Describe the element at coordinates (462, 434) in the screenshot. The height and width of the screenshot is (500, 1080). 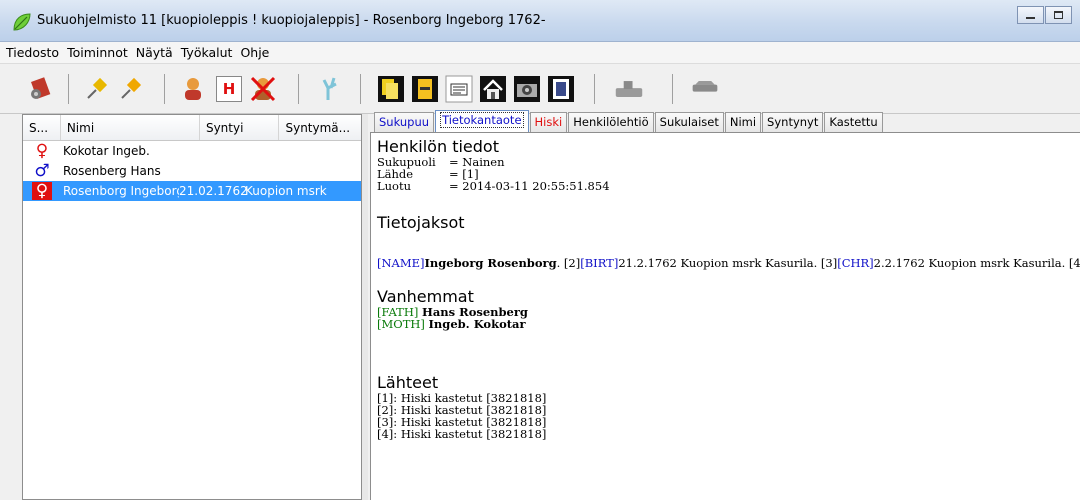
I see `source-line: [4]: Hiski kastetut [3821818]` at that location.